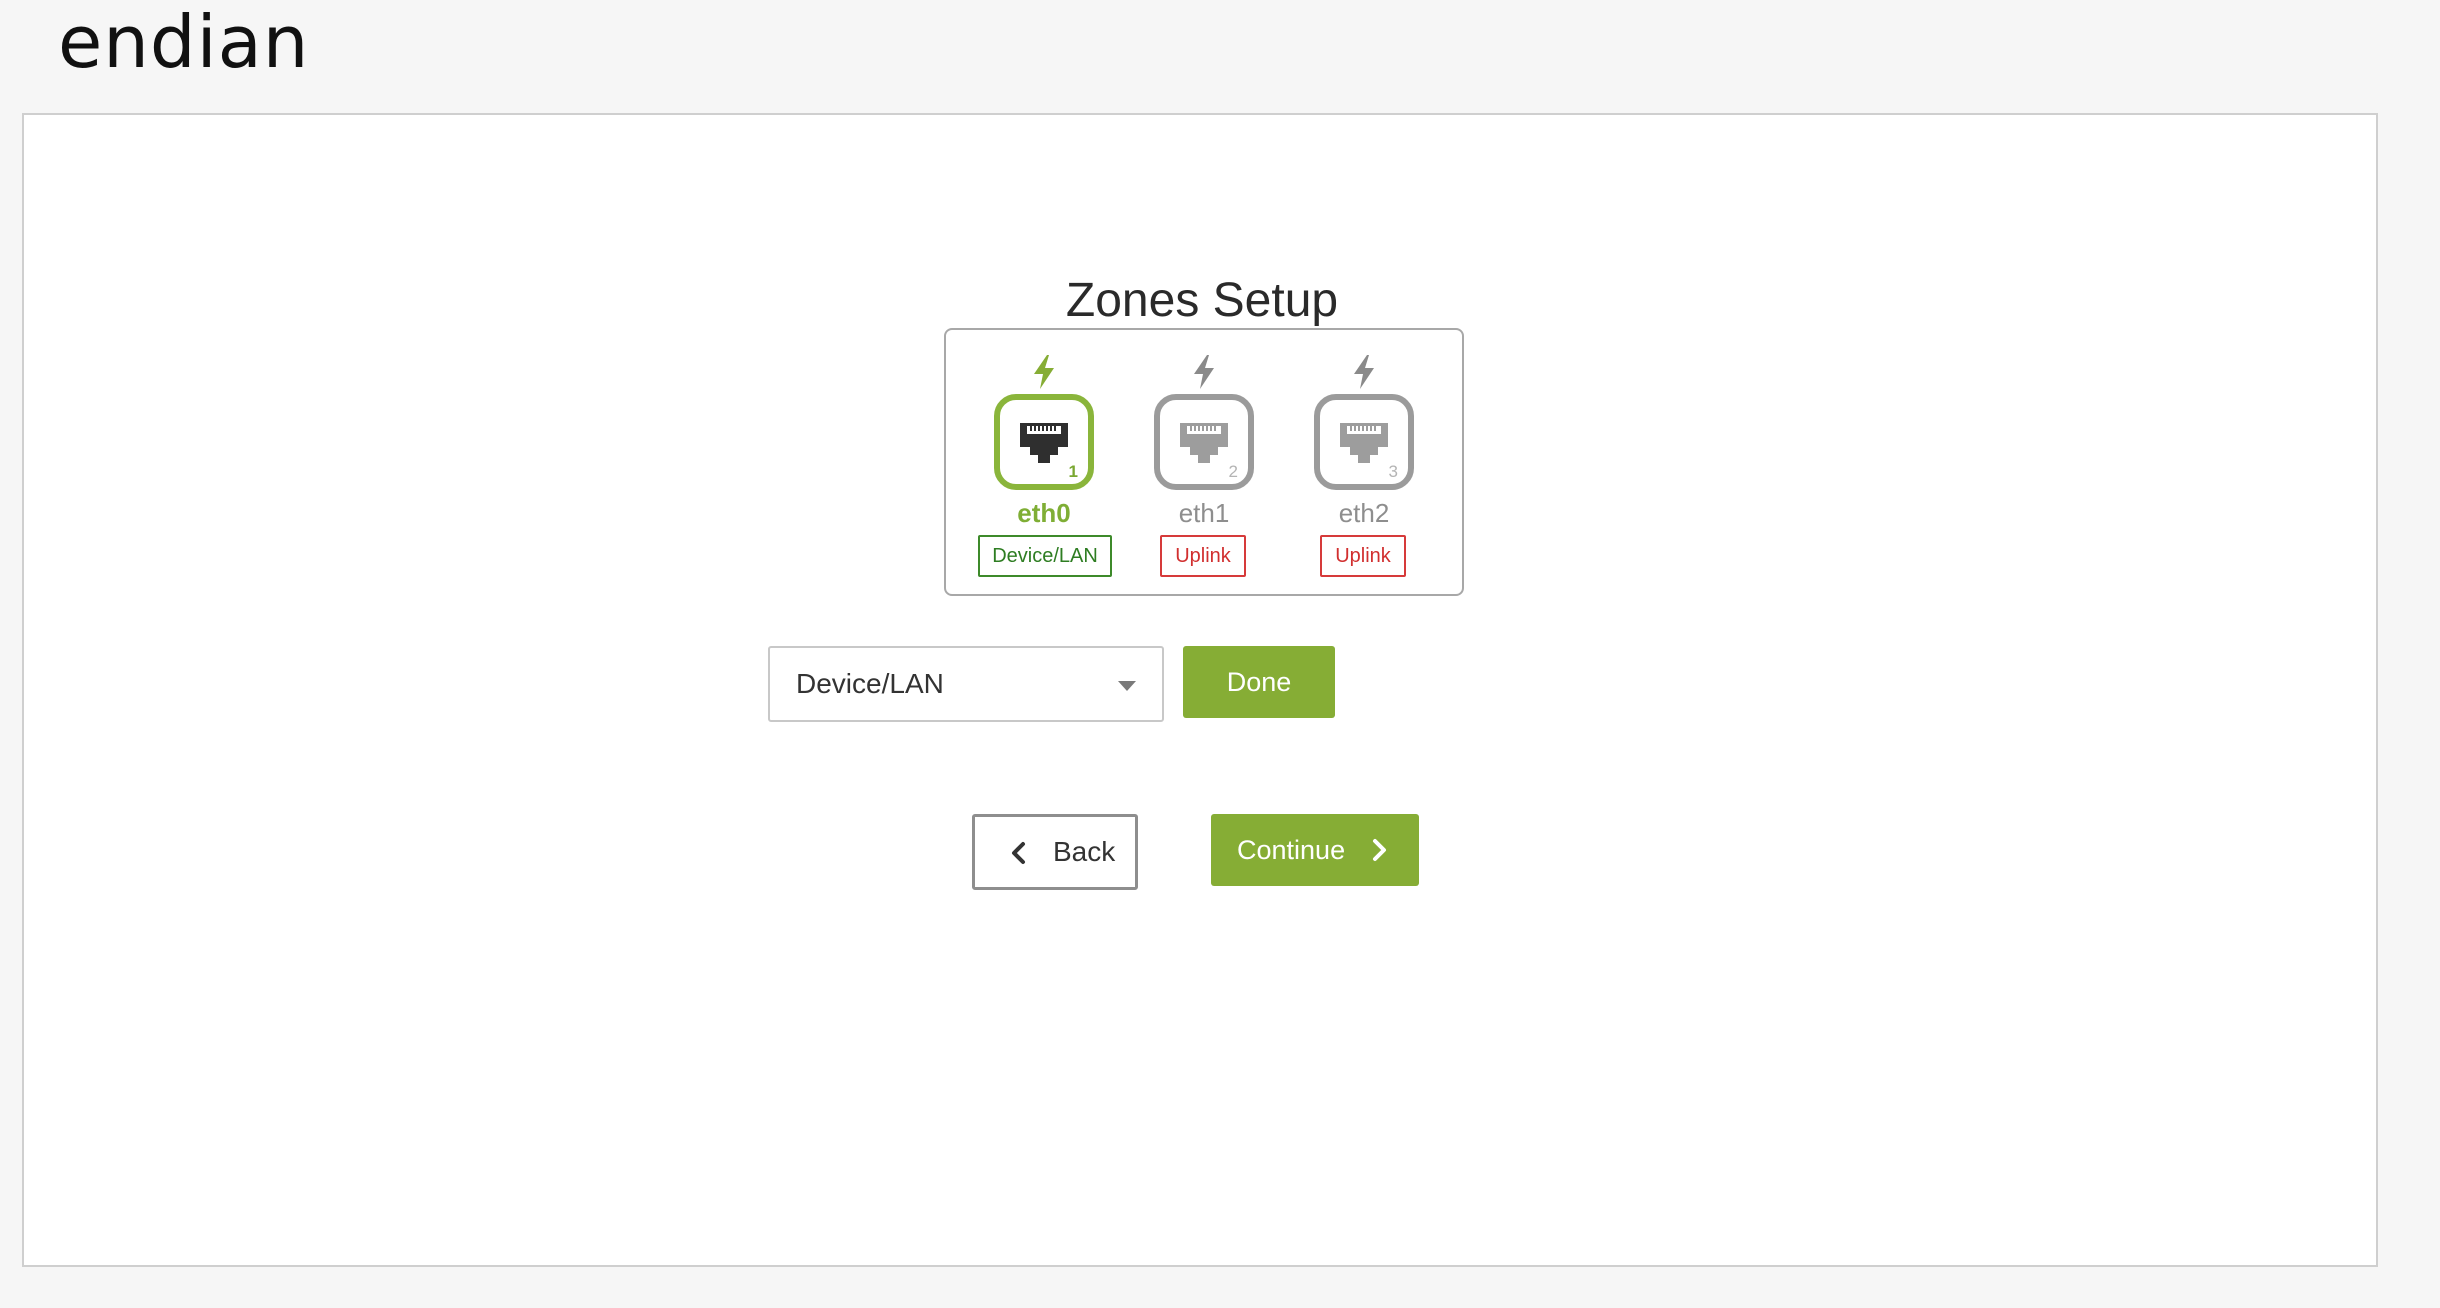  Describe the element at coordinates (870, 683) in the screenshot. I see `zone-select-value: Device/LAN` at that location.